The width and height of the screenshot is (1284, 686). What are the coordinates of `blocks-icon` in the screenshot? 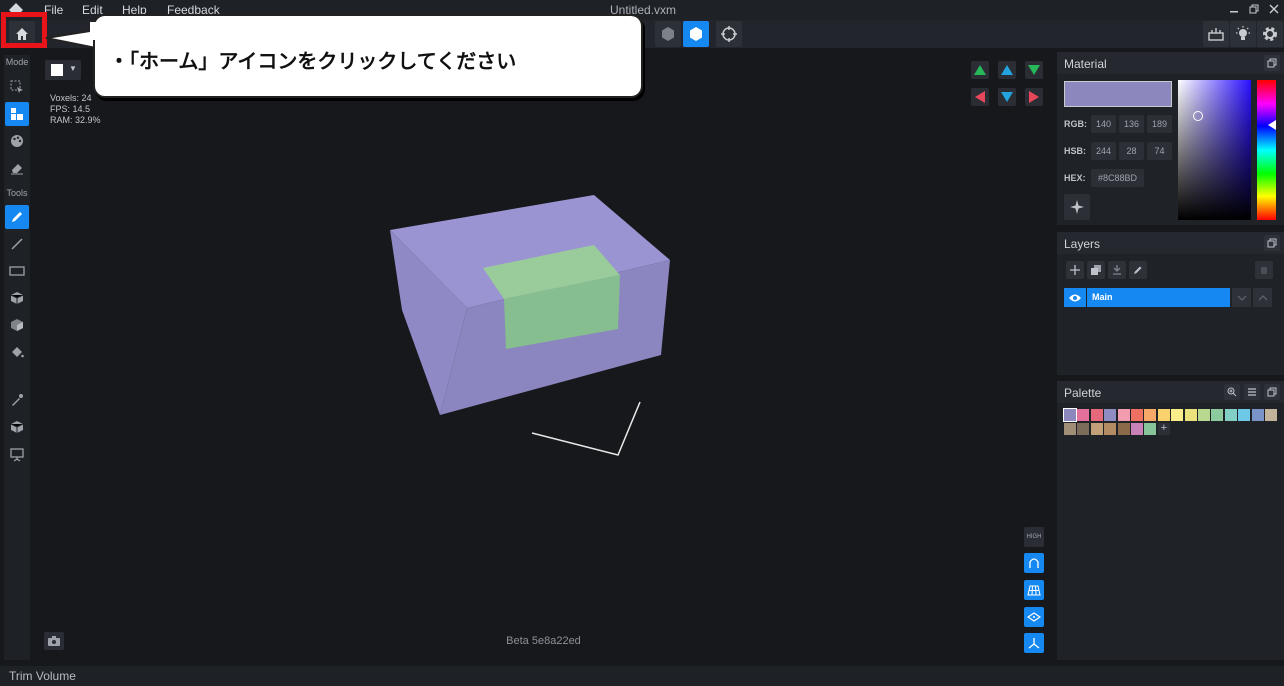 It's located at (17, 114).